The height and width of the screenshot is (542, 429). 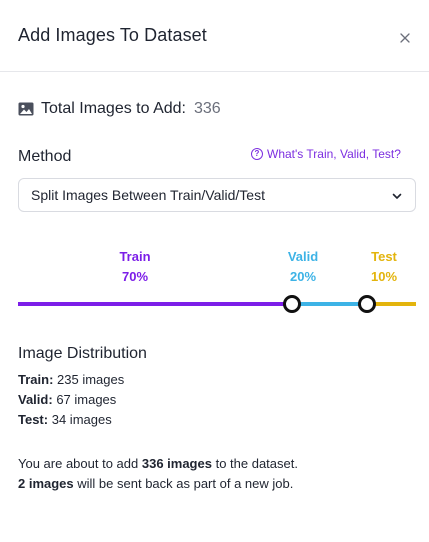 What do you see at coordinates (334, 154) in the screenshot?
I see `split-help-text: What's Train, Valid, Test?` at bounding box center [334, 154].